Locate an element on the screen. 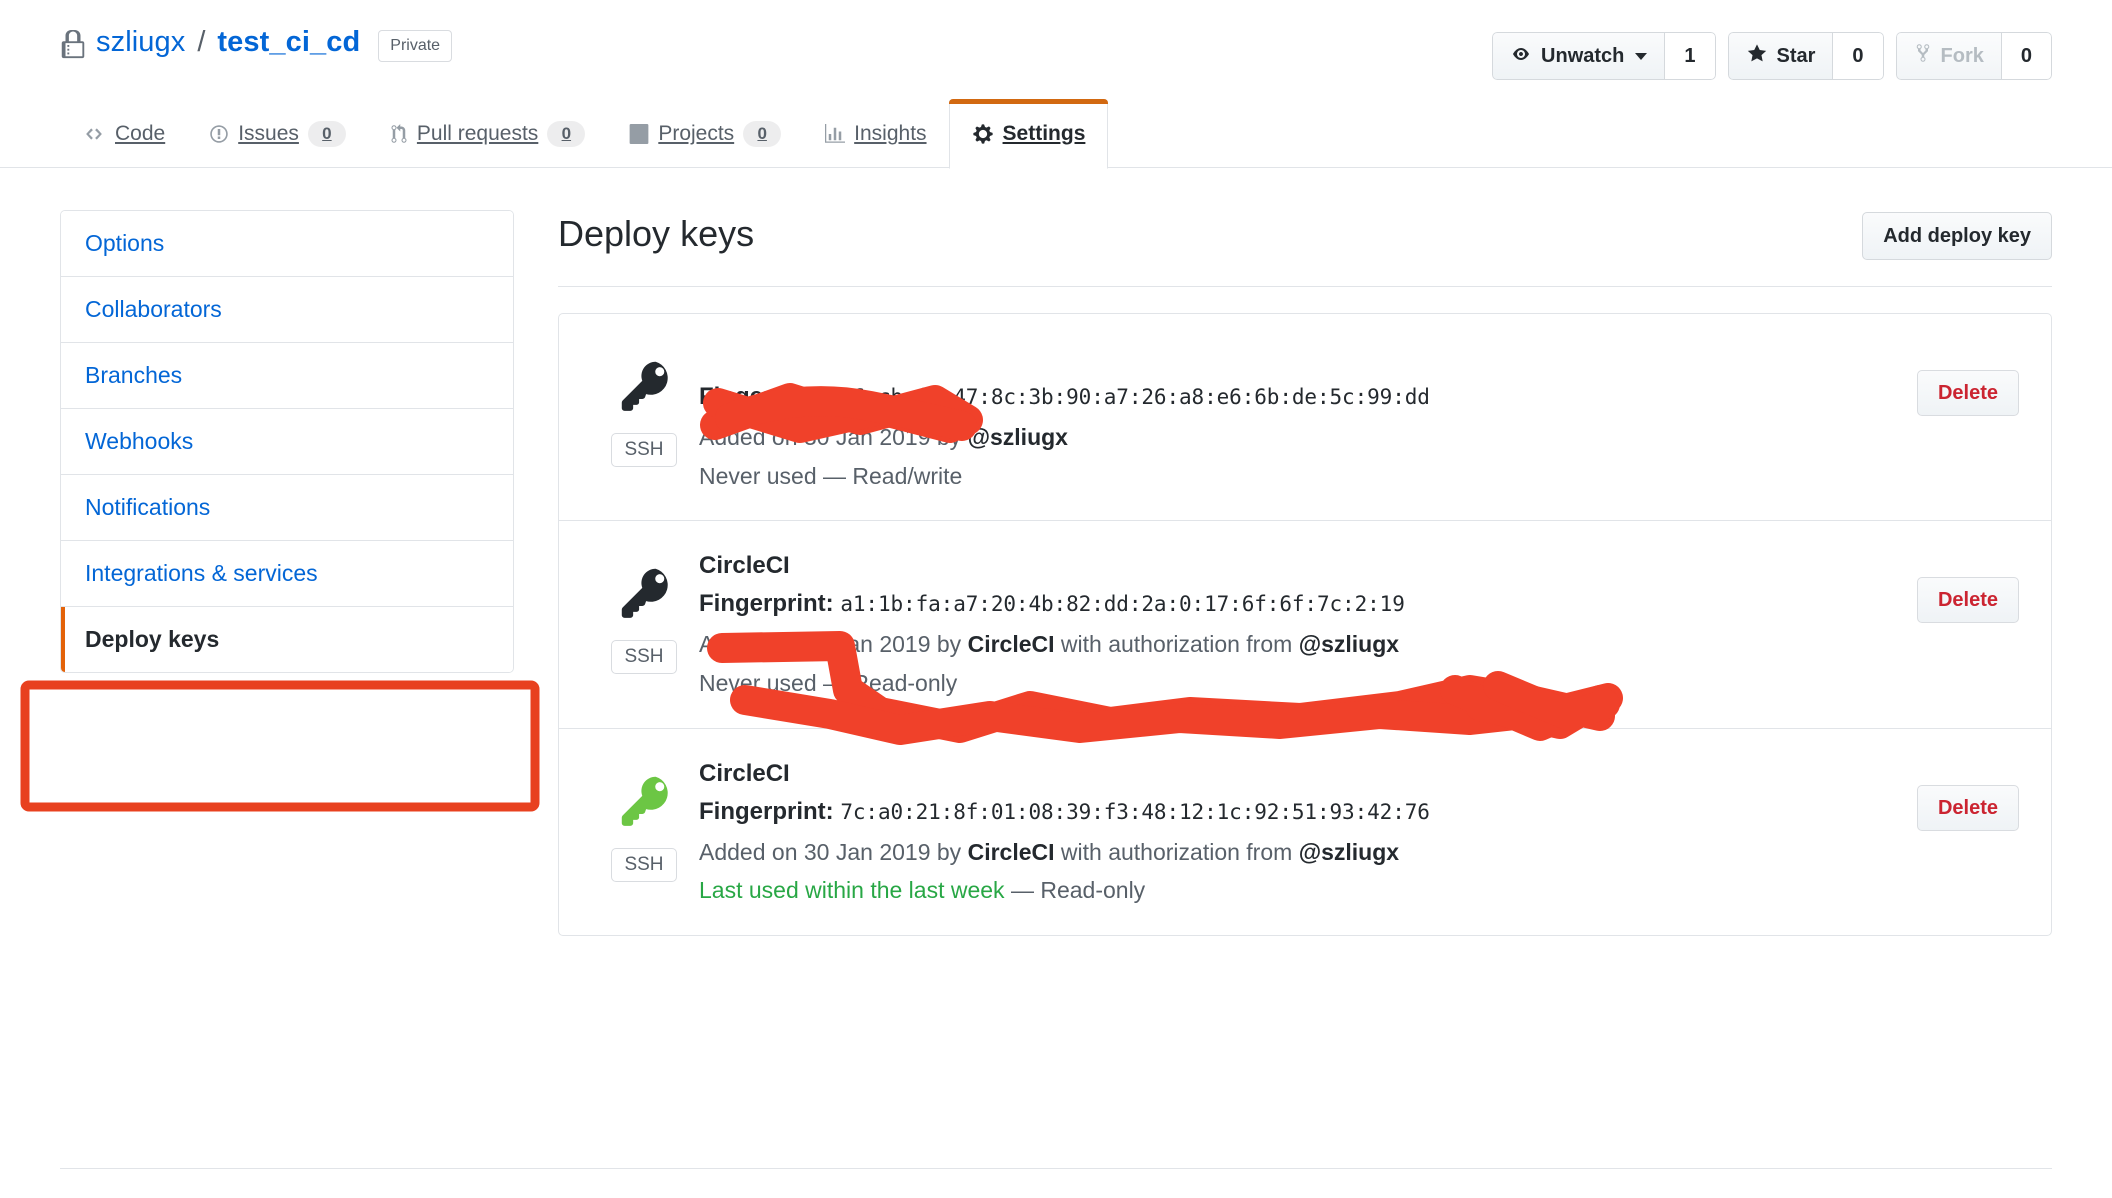 The image size is (2112, 1198). key-title is located at coordinates (1298, 359).